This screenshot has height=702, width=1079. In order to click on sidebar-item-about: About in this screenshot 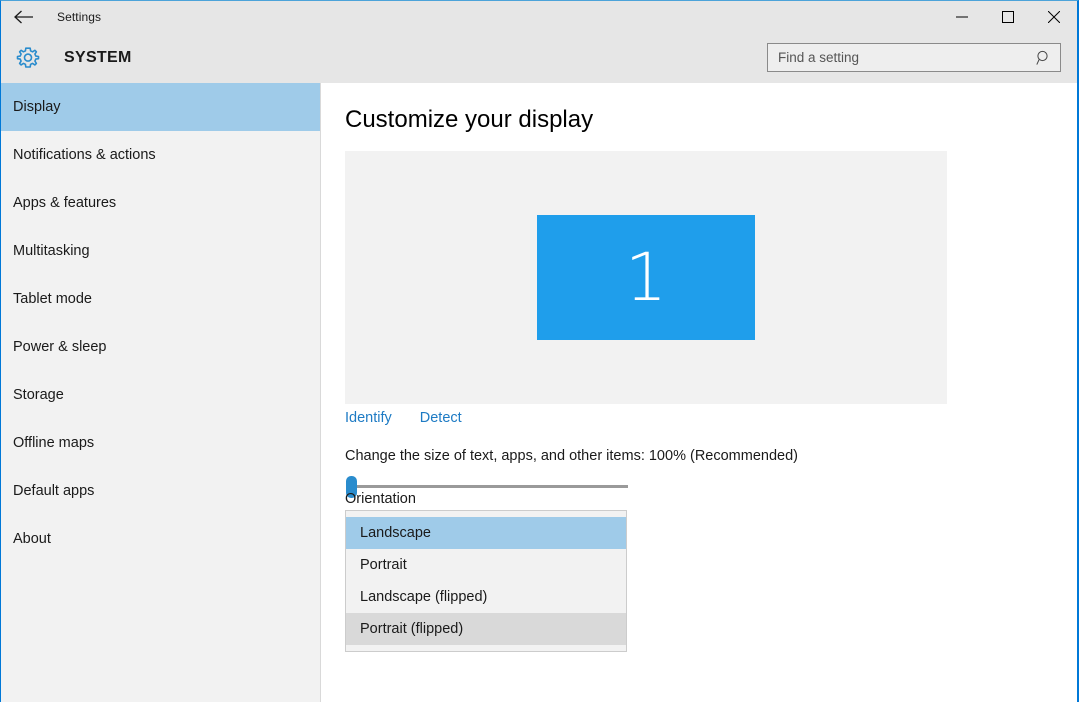, I will do `click(160, 539)`.